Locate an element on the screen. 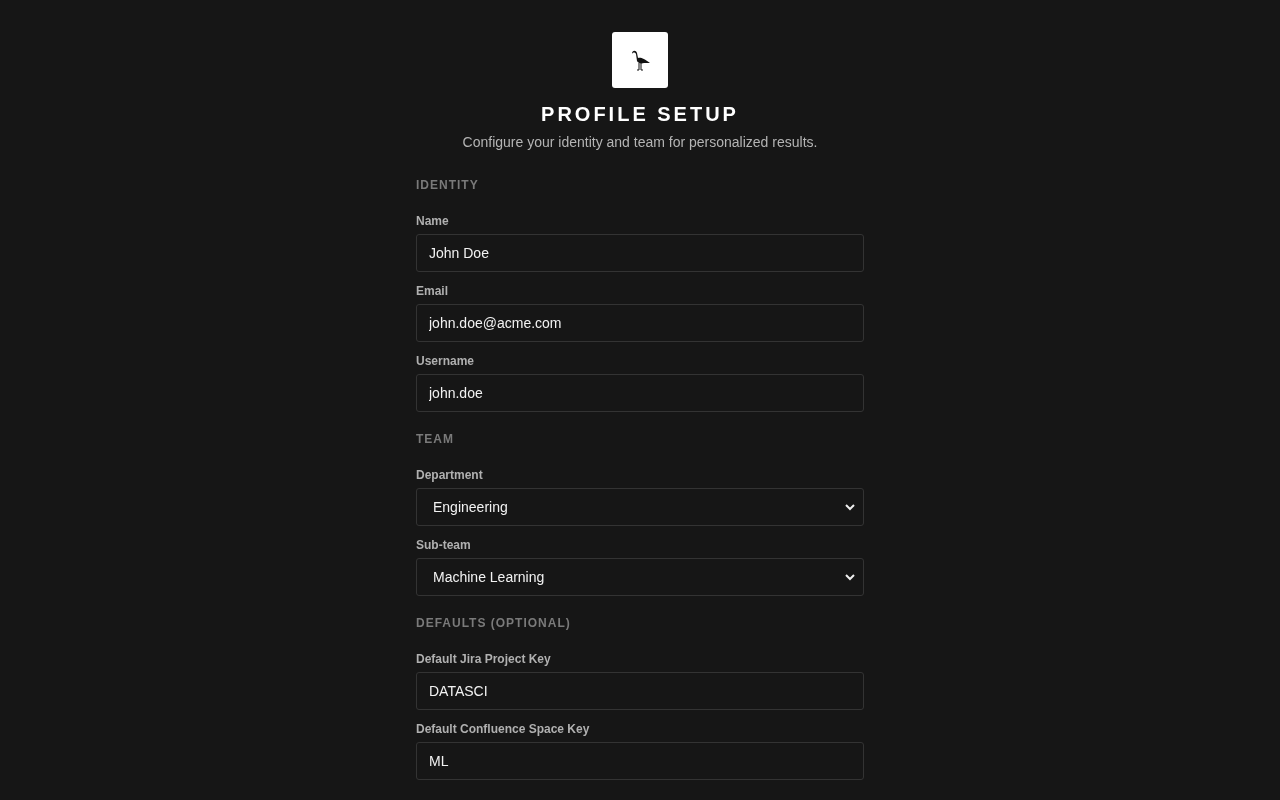 This screenshot has height=800, width=1280. input-field: DATASCI is located at coordinates (640, 691).